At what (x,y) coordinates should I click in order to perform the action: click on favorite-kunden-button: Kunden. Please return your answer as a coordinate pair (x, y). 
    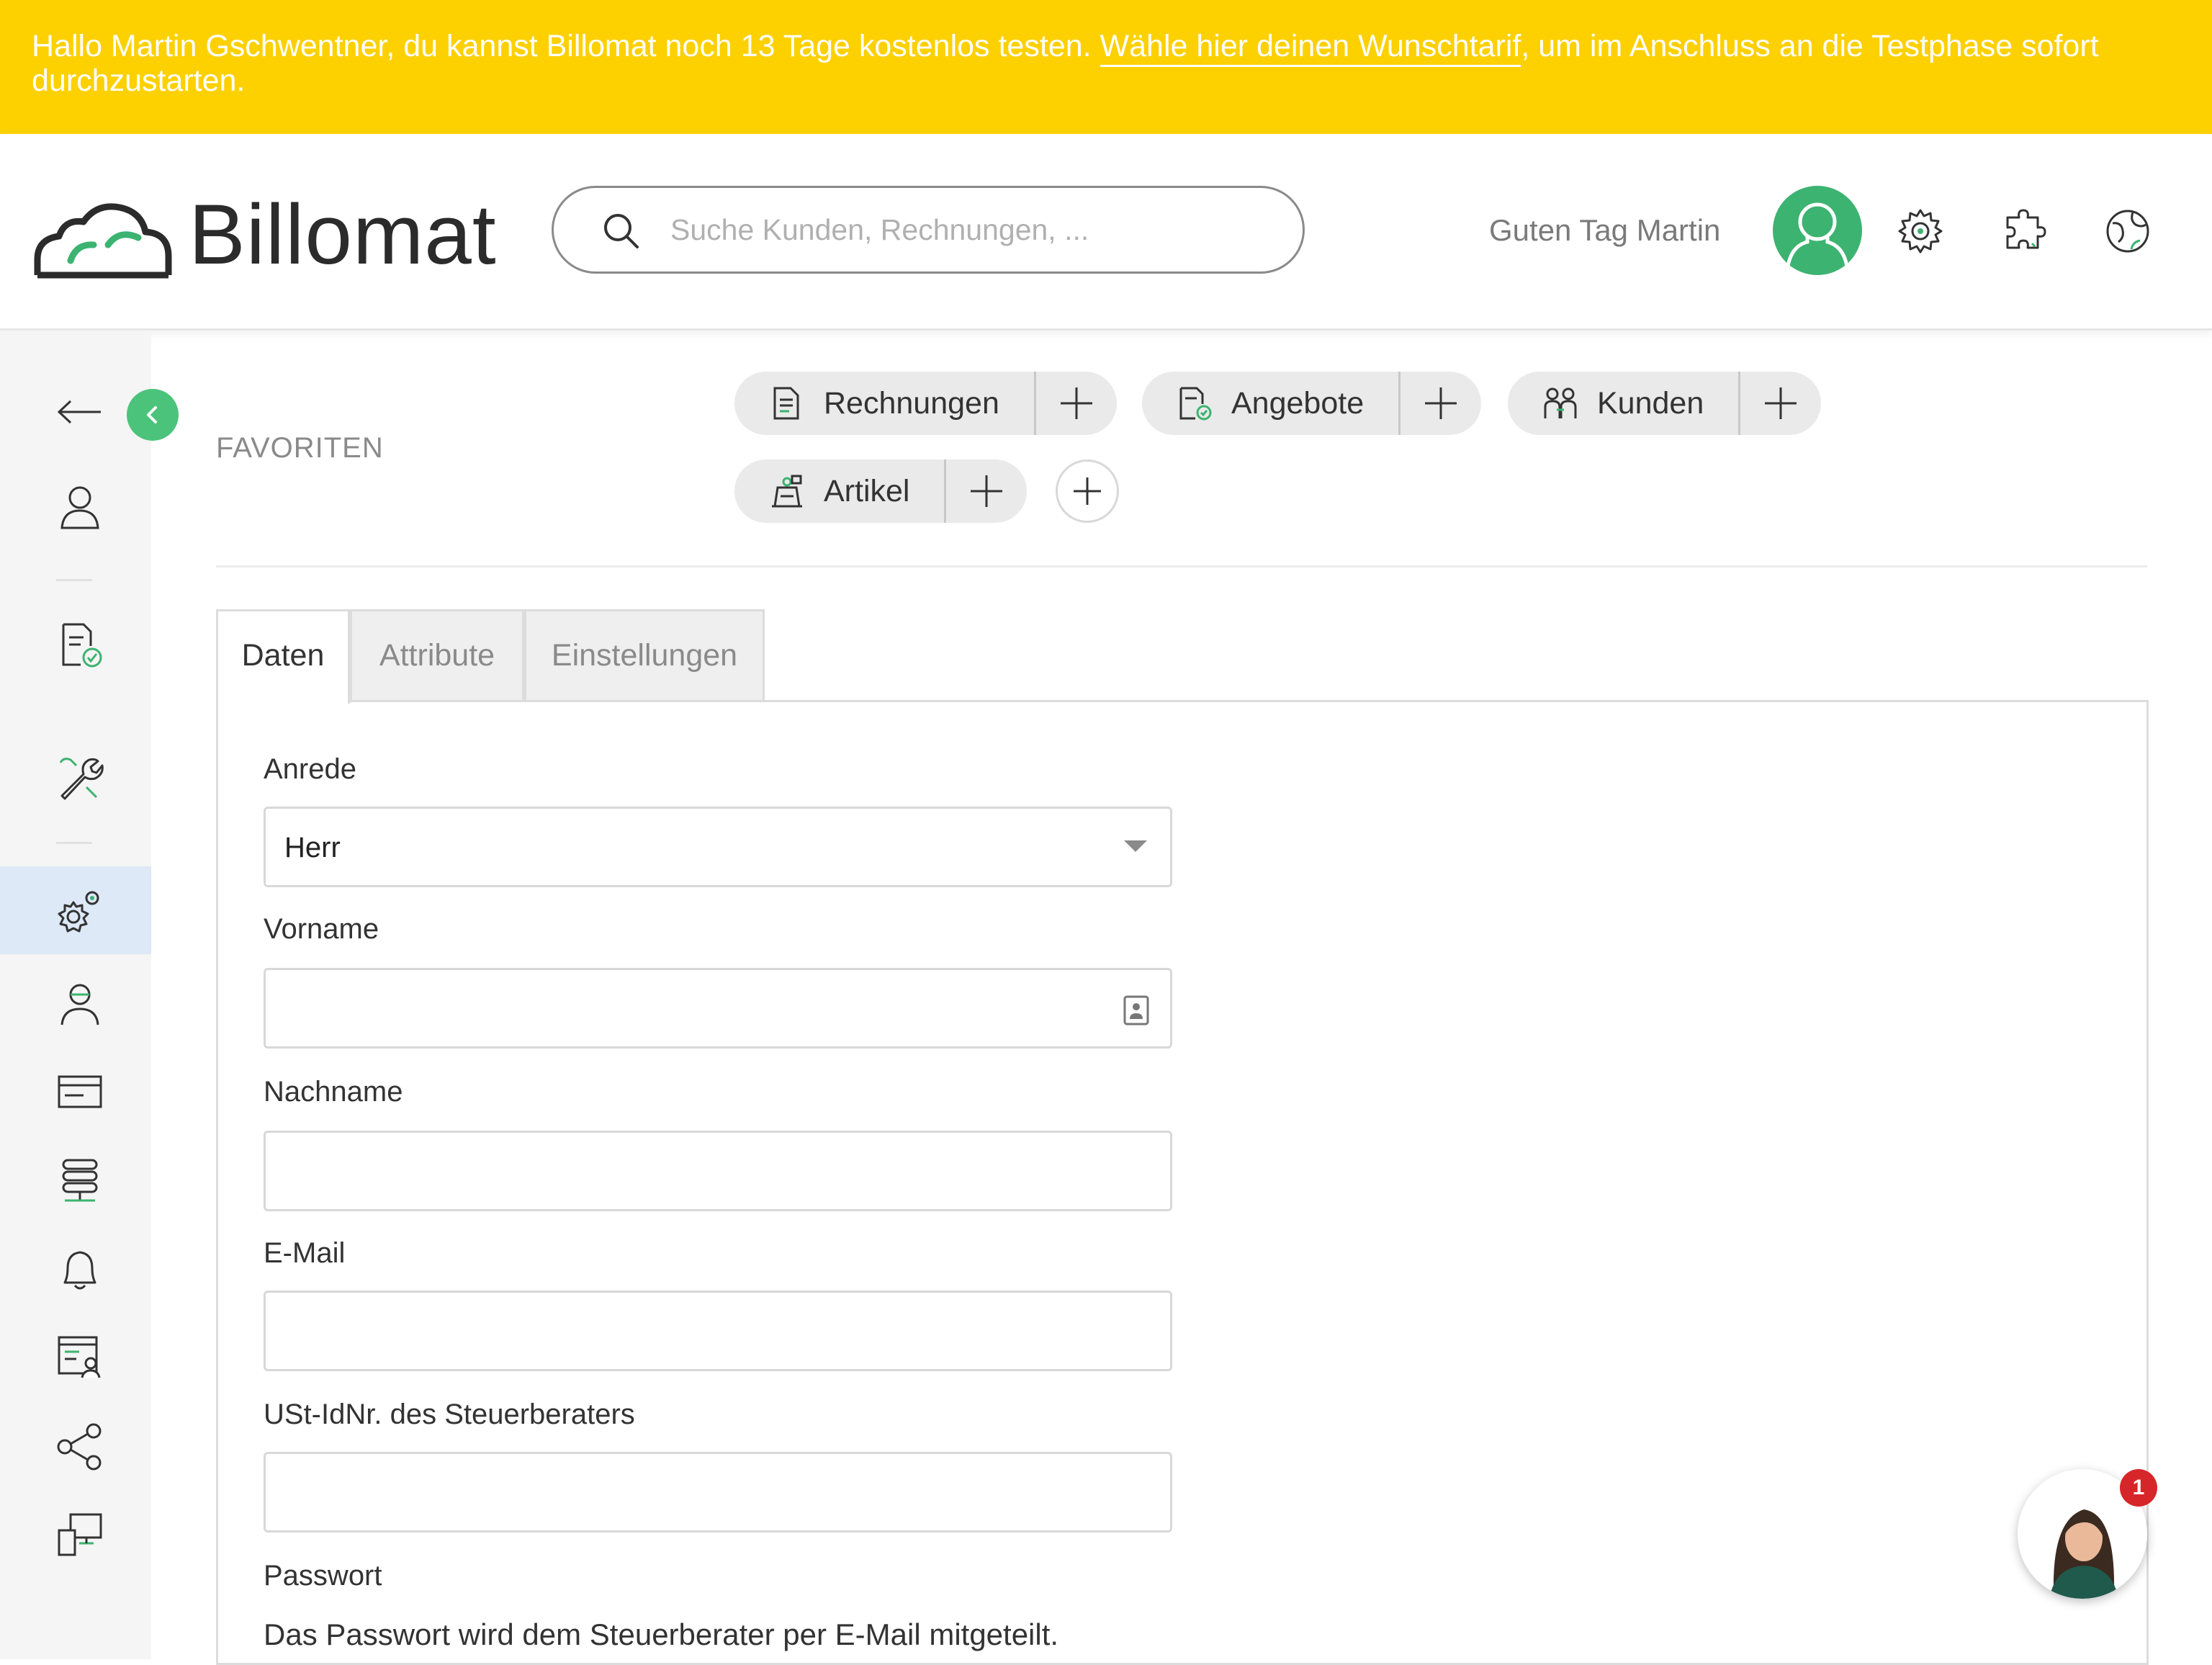
    Looking at the image, I should click on (1624, 403).